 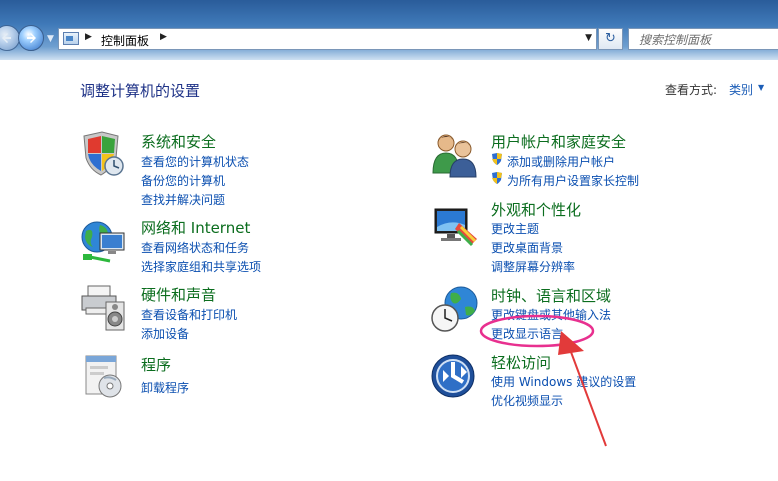 I want to click on highlight-ellipse, so click(x=537, y=331).